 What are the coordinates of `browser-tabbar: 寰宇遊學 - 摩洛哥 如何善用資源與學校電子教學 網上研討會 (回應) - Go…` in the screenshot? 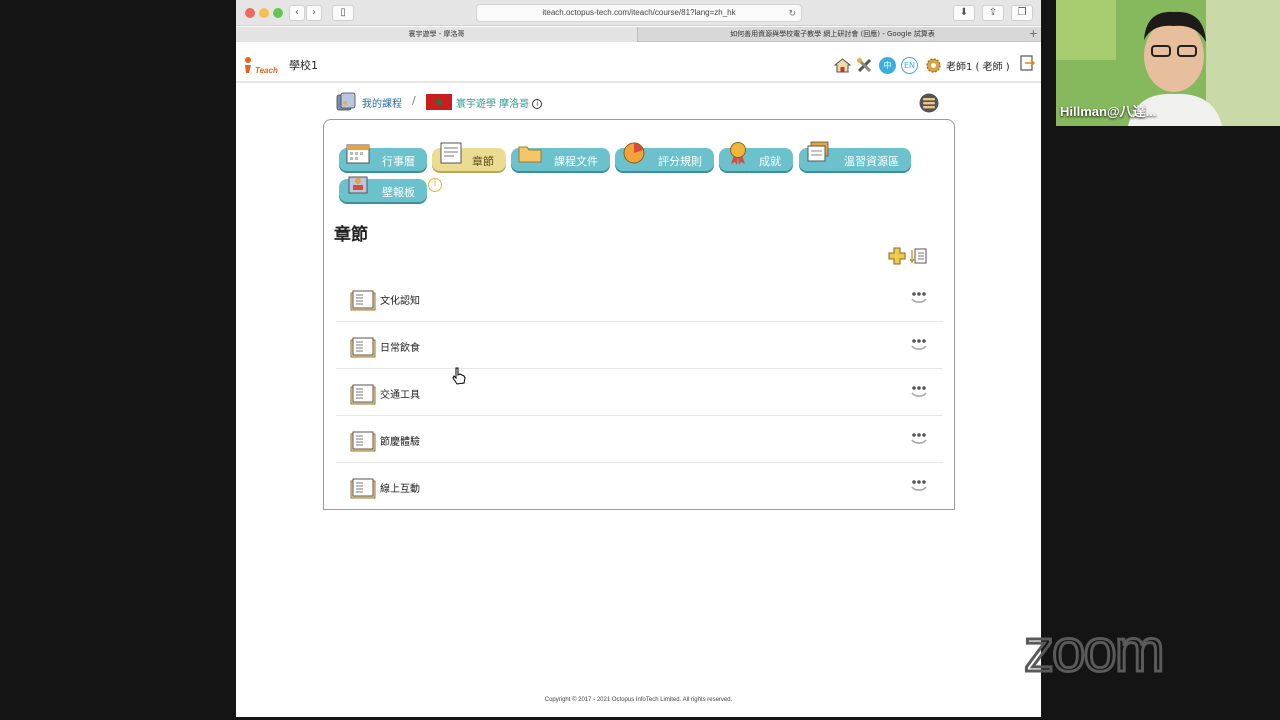 It's located at (638, 34).